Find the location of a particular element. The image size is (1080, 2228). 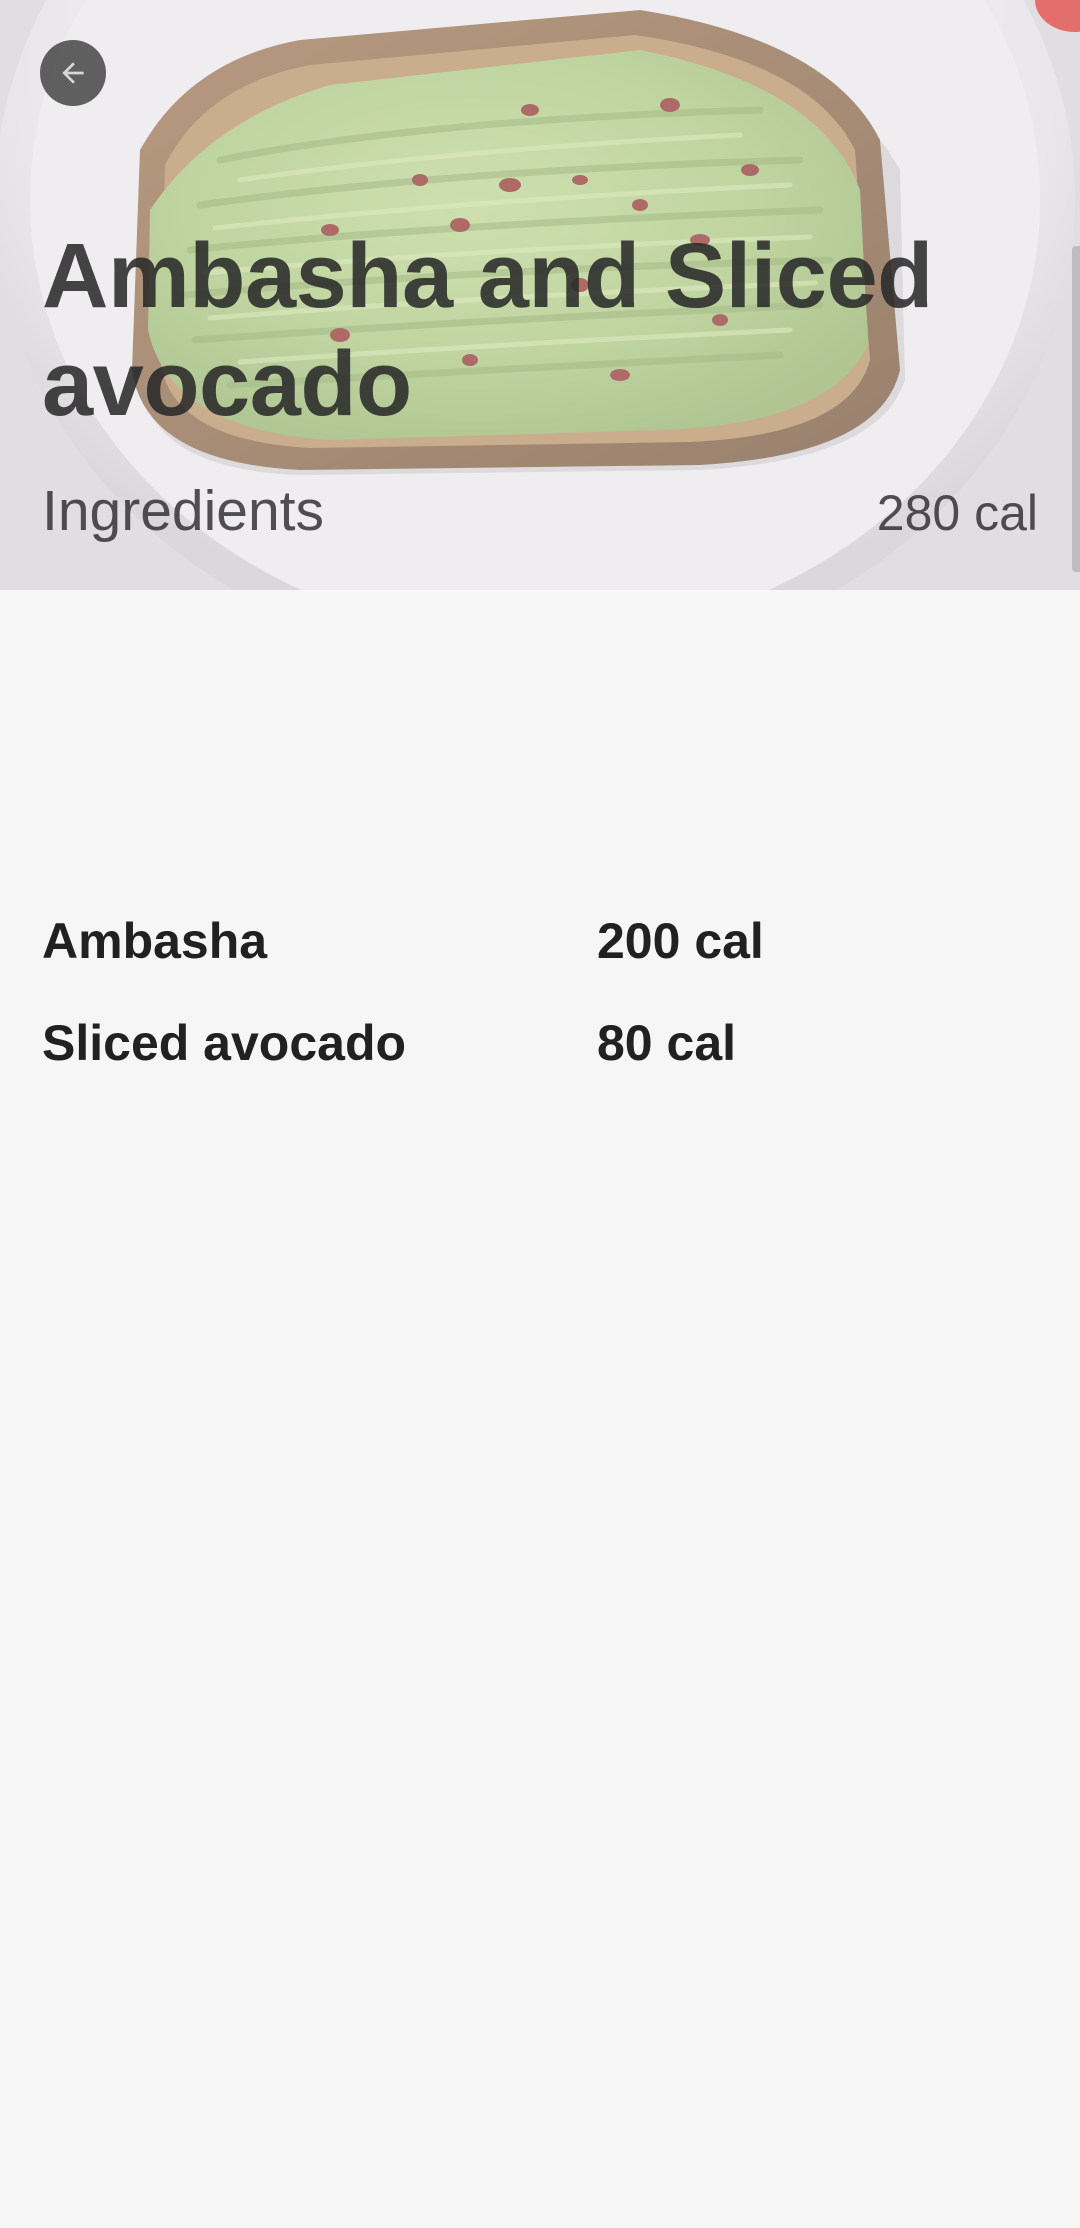

ingredient-calories: 80 cal is located at coordinates (667, 1043).